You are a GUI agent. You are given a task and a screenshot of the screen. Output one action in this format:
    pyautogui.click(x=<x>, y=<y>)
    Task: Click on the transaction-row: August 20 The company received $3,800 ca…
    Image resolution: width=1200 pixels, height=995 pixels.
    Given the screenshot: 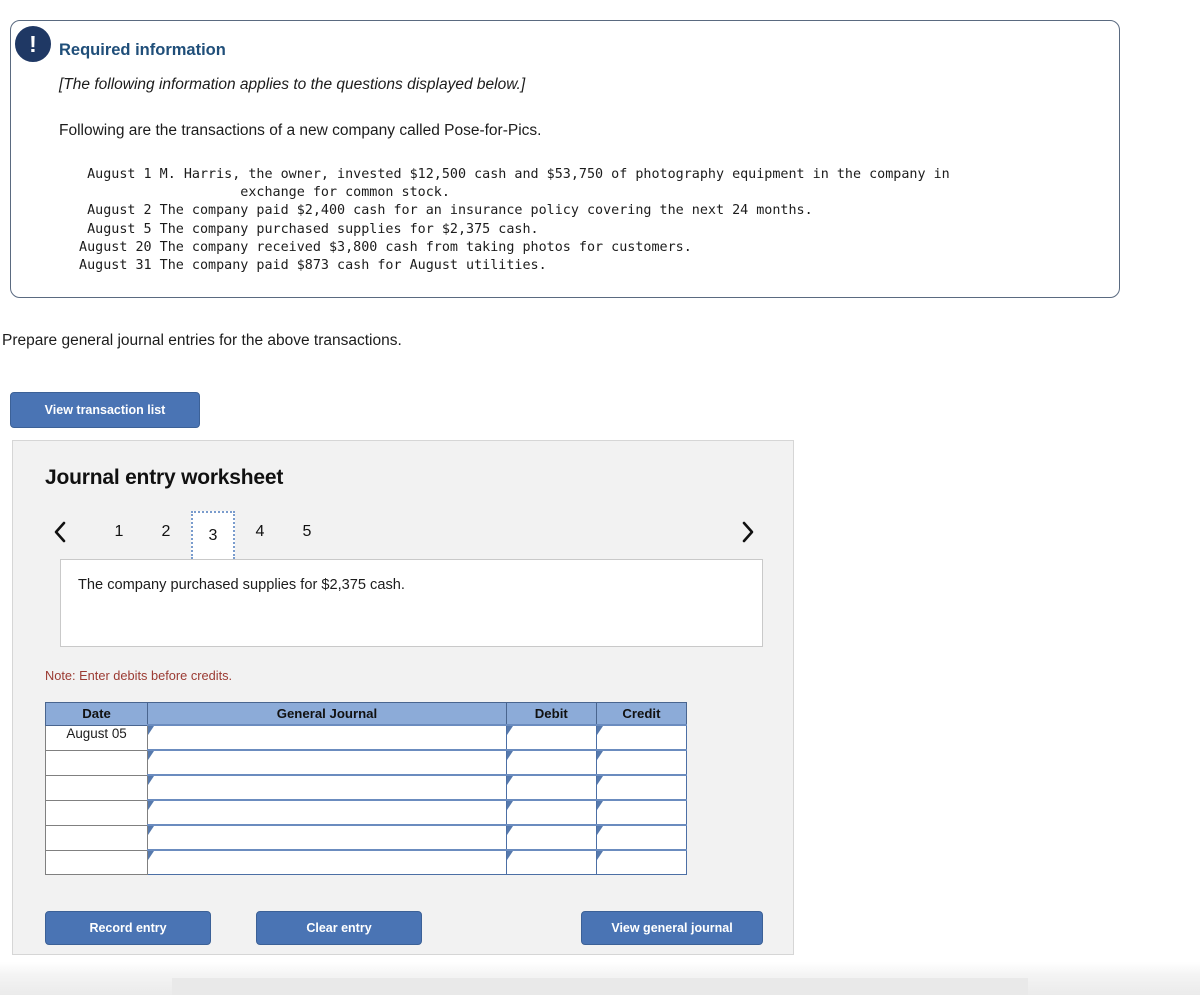 What is the action you would take?
    pyautogui.click(x=582, y=248)
    